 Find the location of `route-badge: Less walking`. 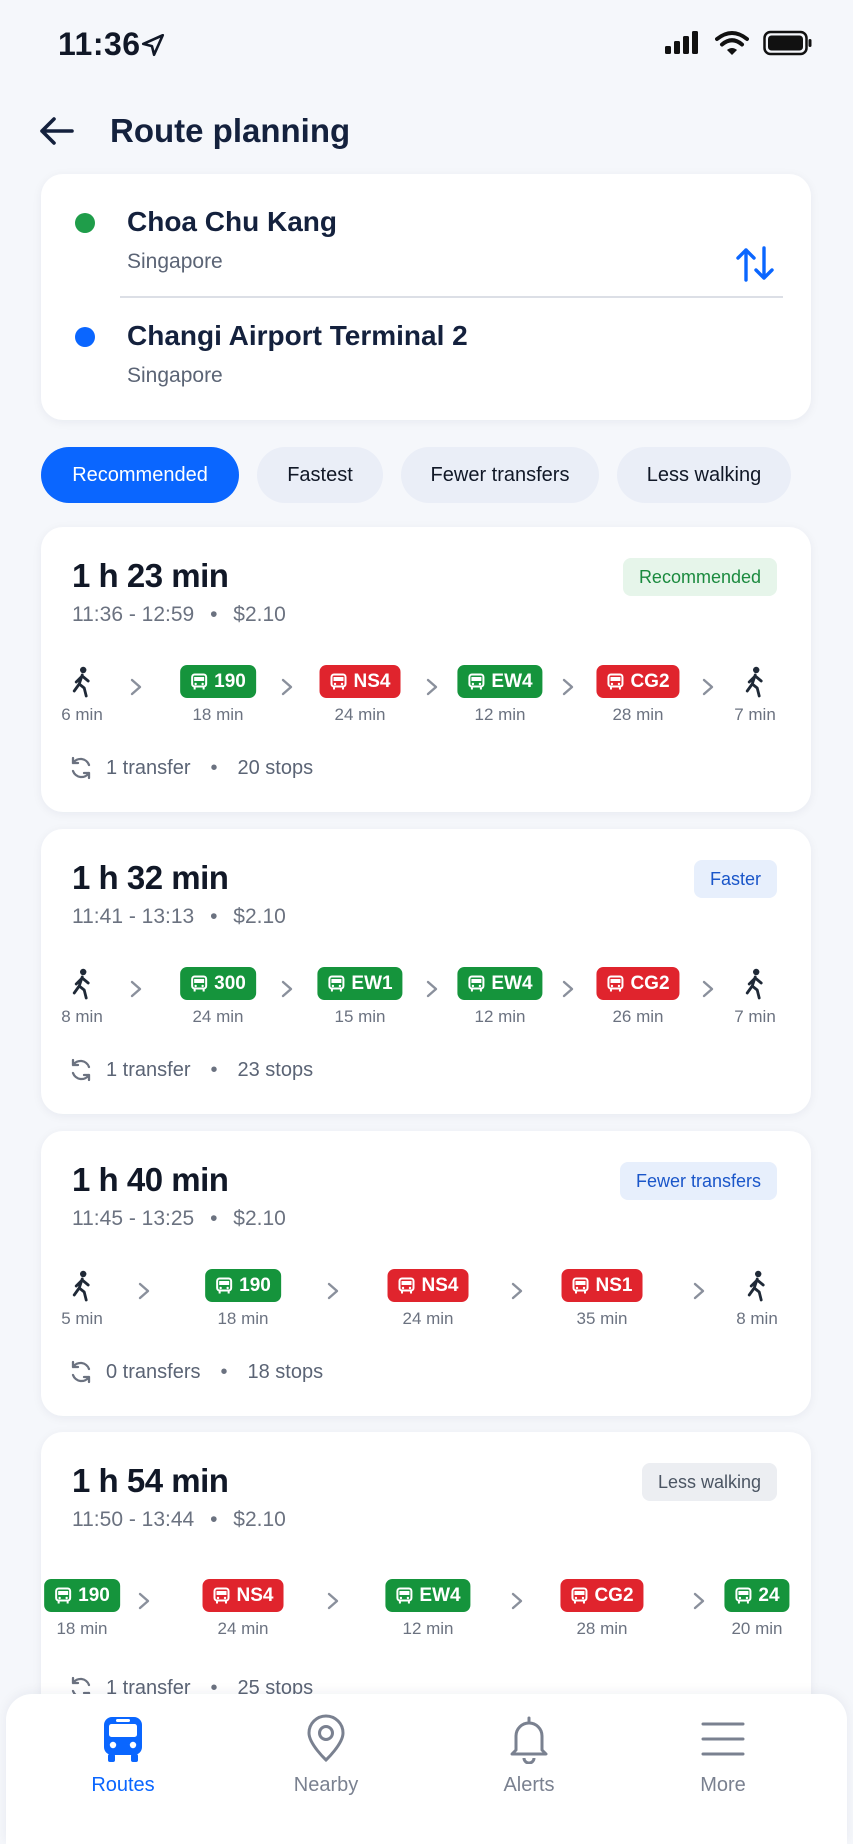

route-badge: Less walking is located at coordinates (709, 1482).